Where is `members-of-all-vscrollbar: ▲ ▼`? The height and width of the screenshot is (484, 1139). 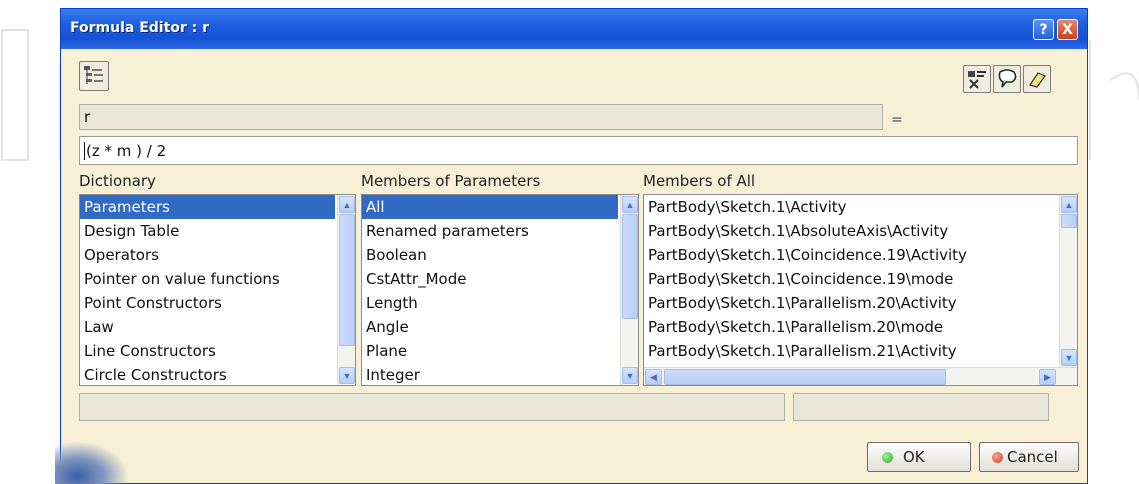
members-of-all-vscrollbar: ▲ ▼ is located at coordinates (1068, 281).